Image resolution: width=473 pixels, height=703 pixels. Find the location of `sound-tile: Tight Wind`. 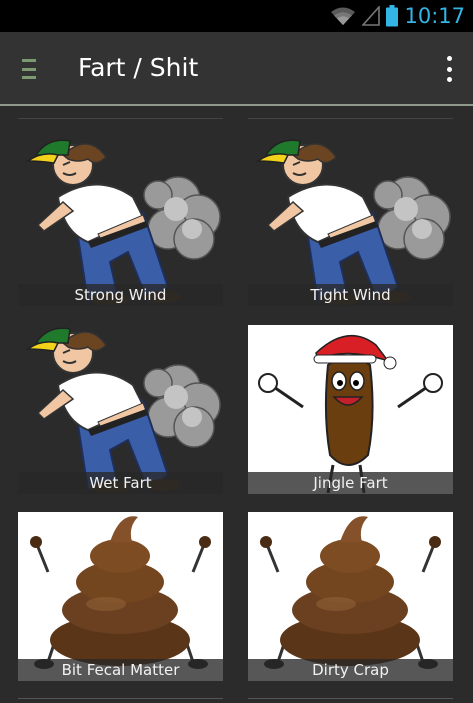

sound-tile: Tight Wind is located at coordinates (350, 221).